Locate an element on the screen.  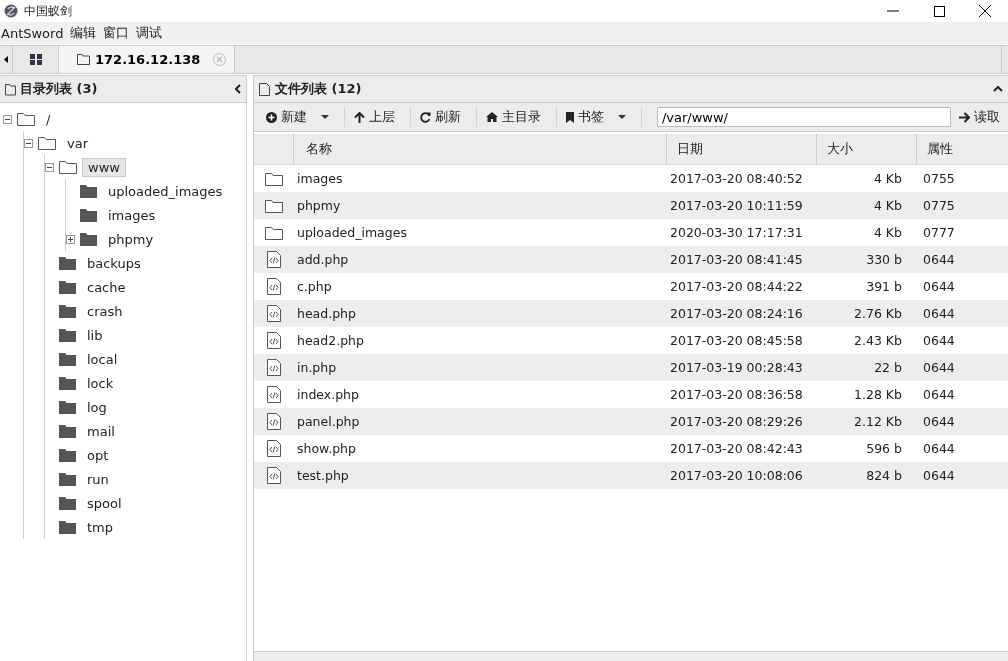
tree-item: / is located at coordinates (48, 119).